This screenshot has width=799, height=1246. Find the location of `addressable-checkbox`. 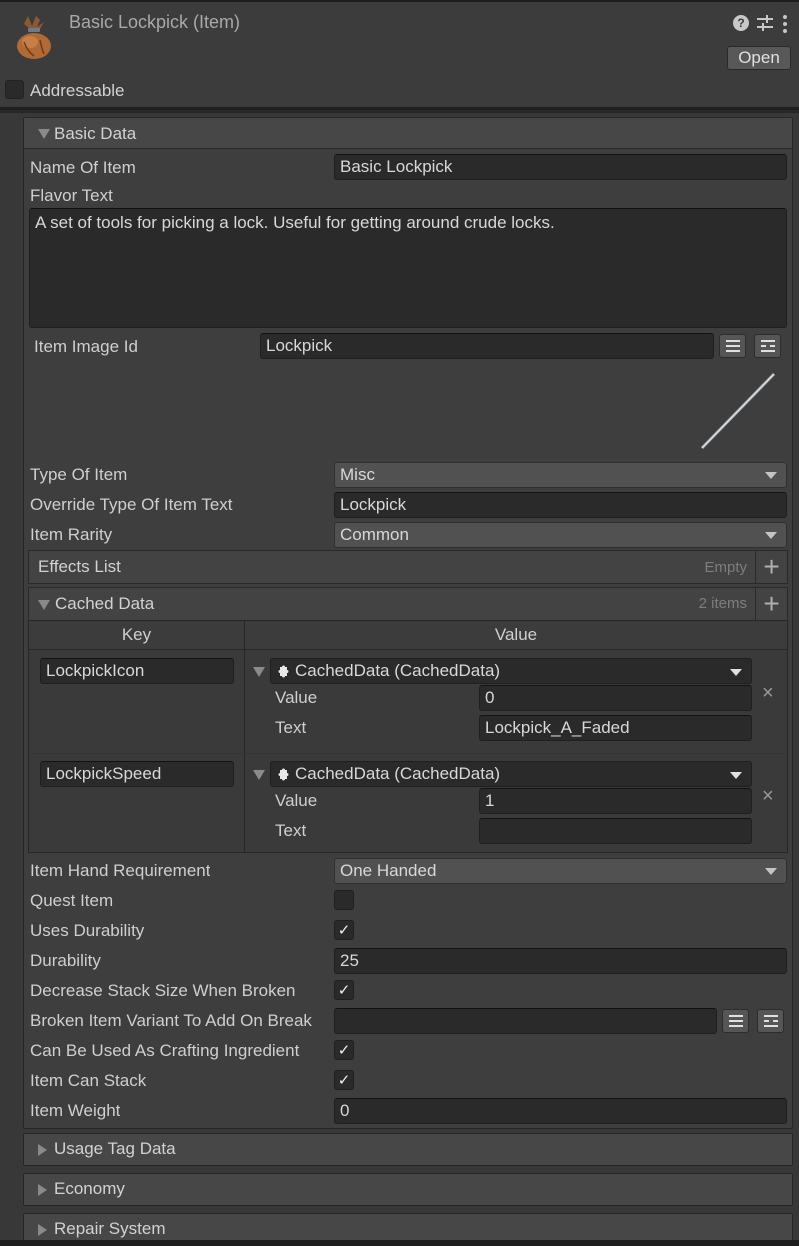

addressable-checkbox is located at coordinates (14, 89).